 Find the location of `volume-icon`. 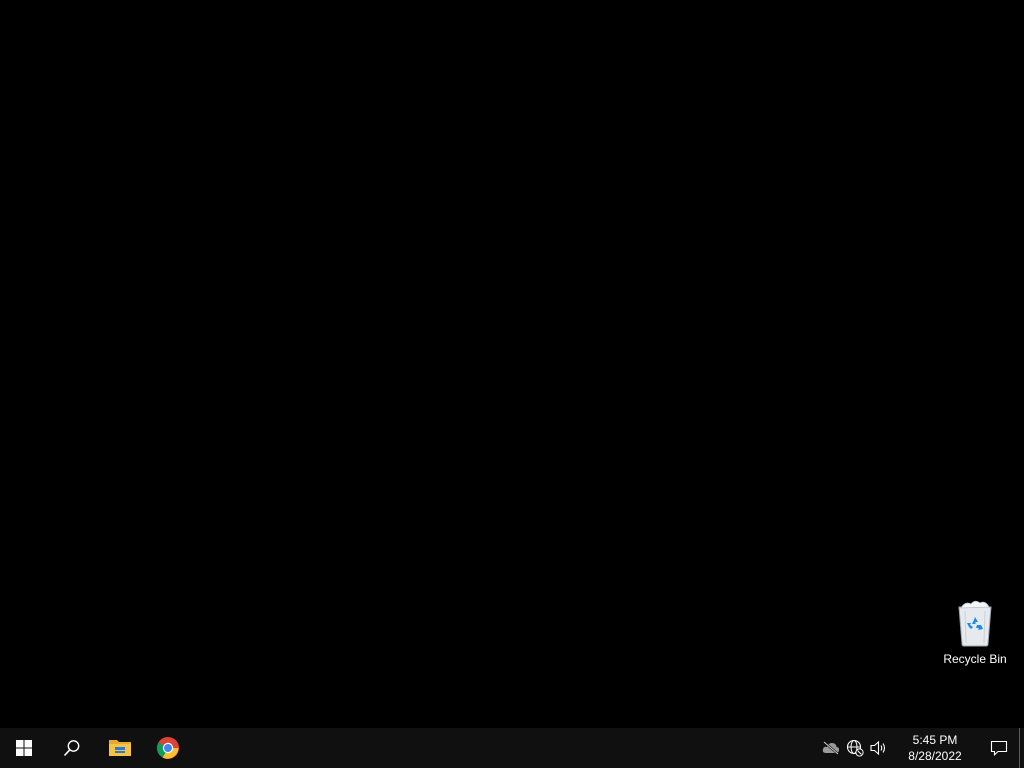

volume-icon is located at coordinates (878, 748).